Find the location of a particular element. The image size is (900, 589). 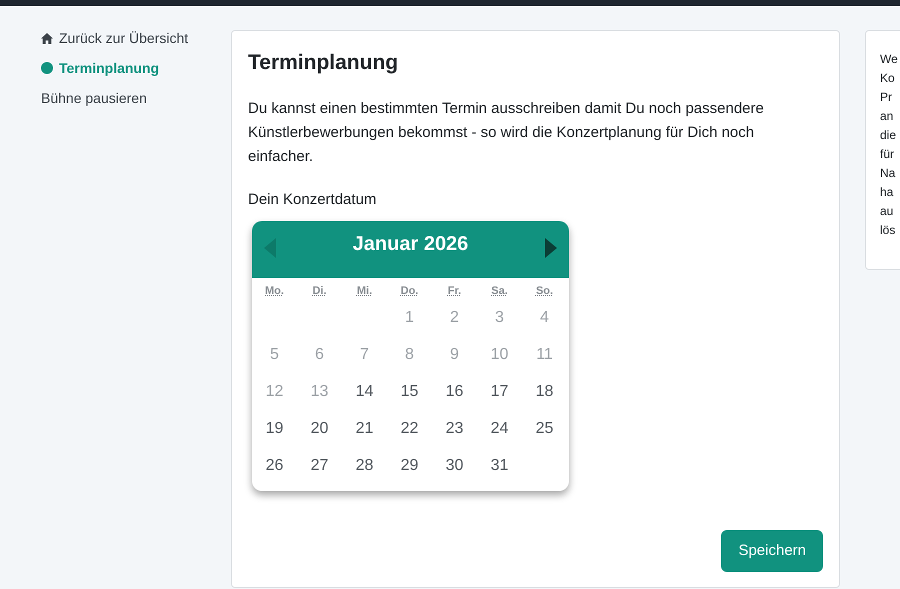

info-text-line: an is located at coordinates (887, 116).